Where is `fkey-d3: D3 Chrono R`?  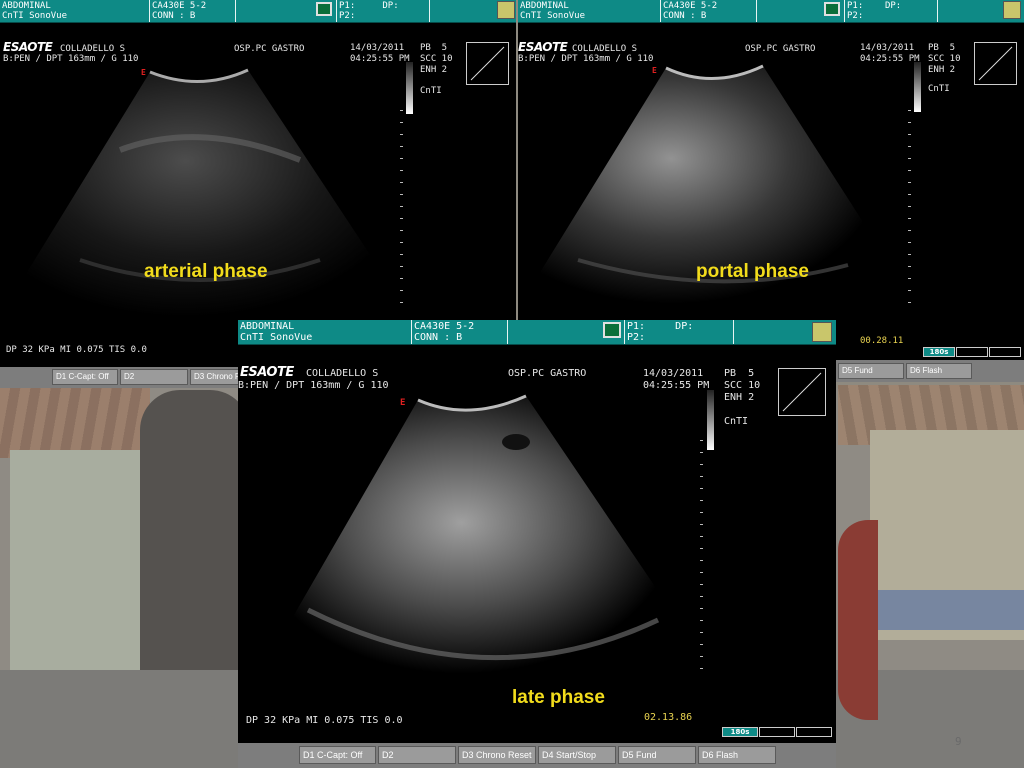 fkey-d3: D3 Chrono R is located at coordinates (215, 377).